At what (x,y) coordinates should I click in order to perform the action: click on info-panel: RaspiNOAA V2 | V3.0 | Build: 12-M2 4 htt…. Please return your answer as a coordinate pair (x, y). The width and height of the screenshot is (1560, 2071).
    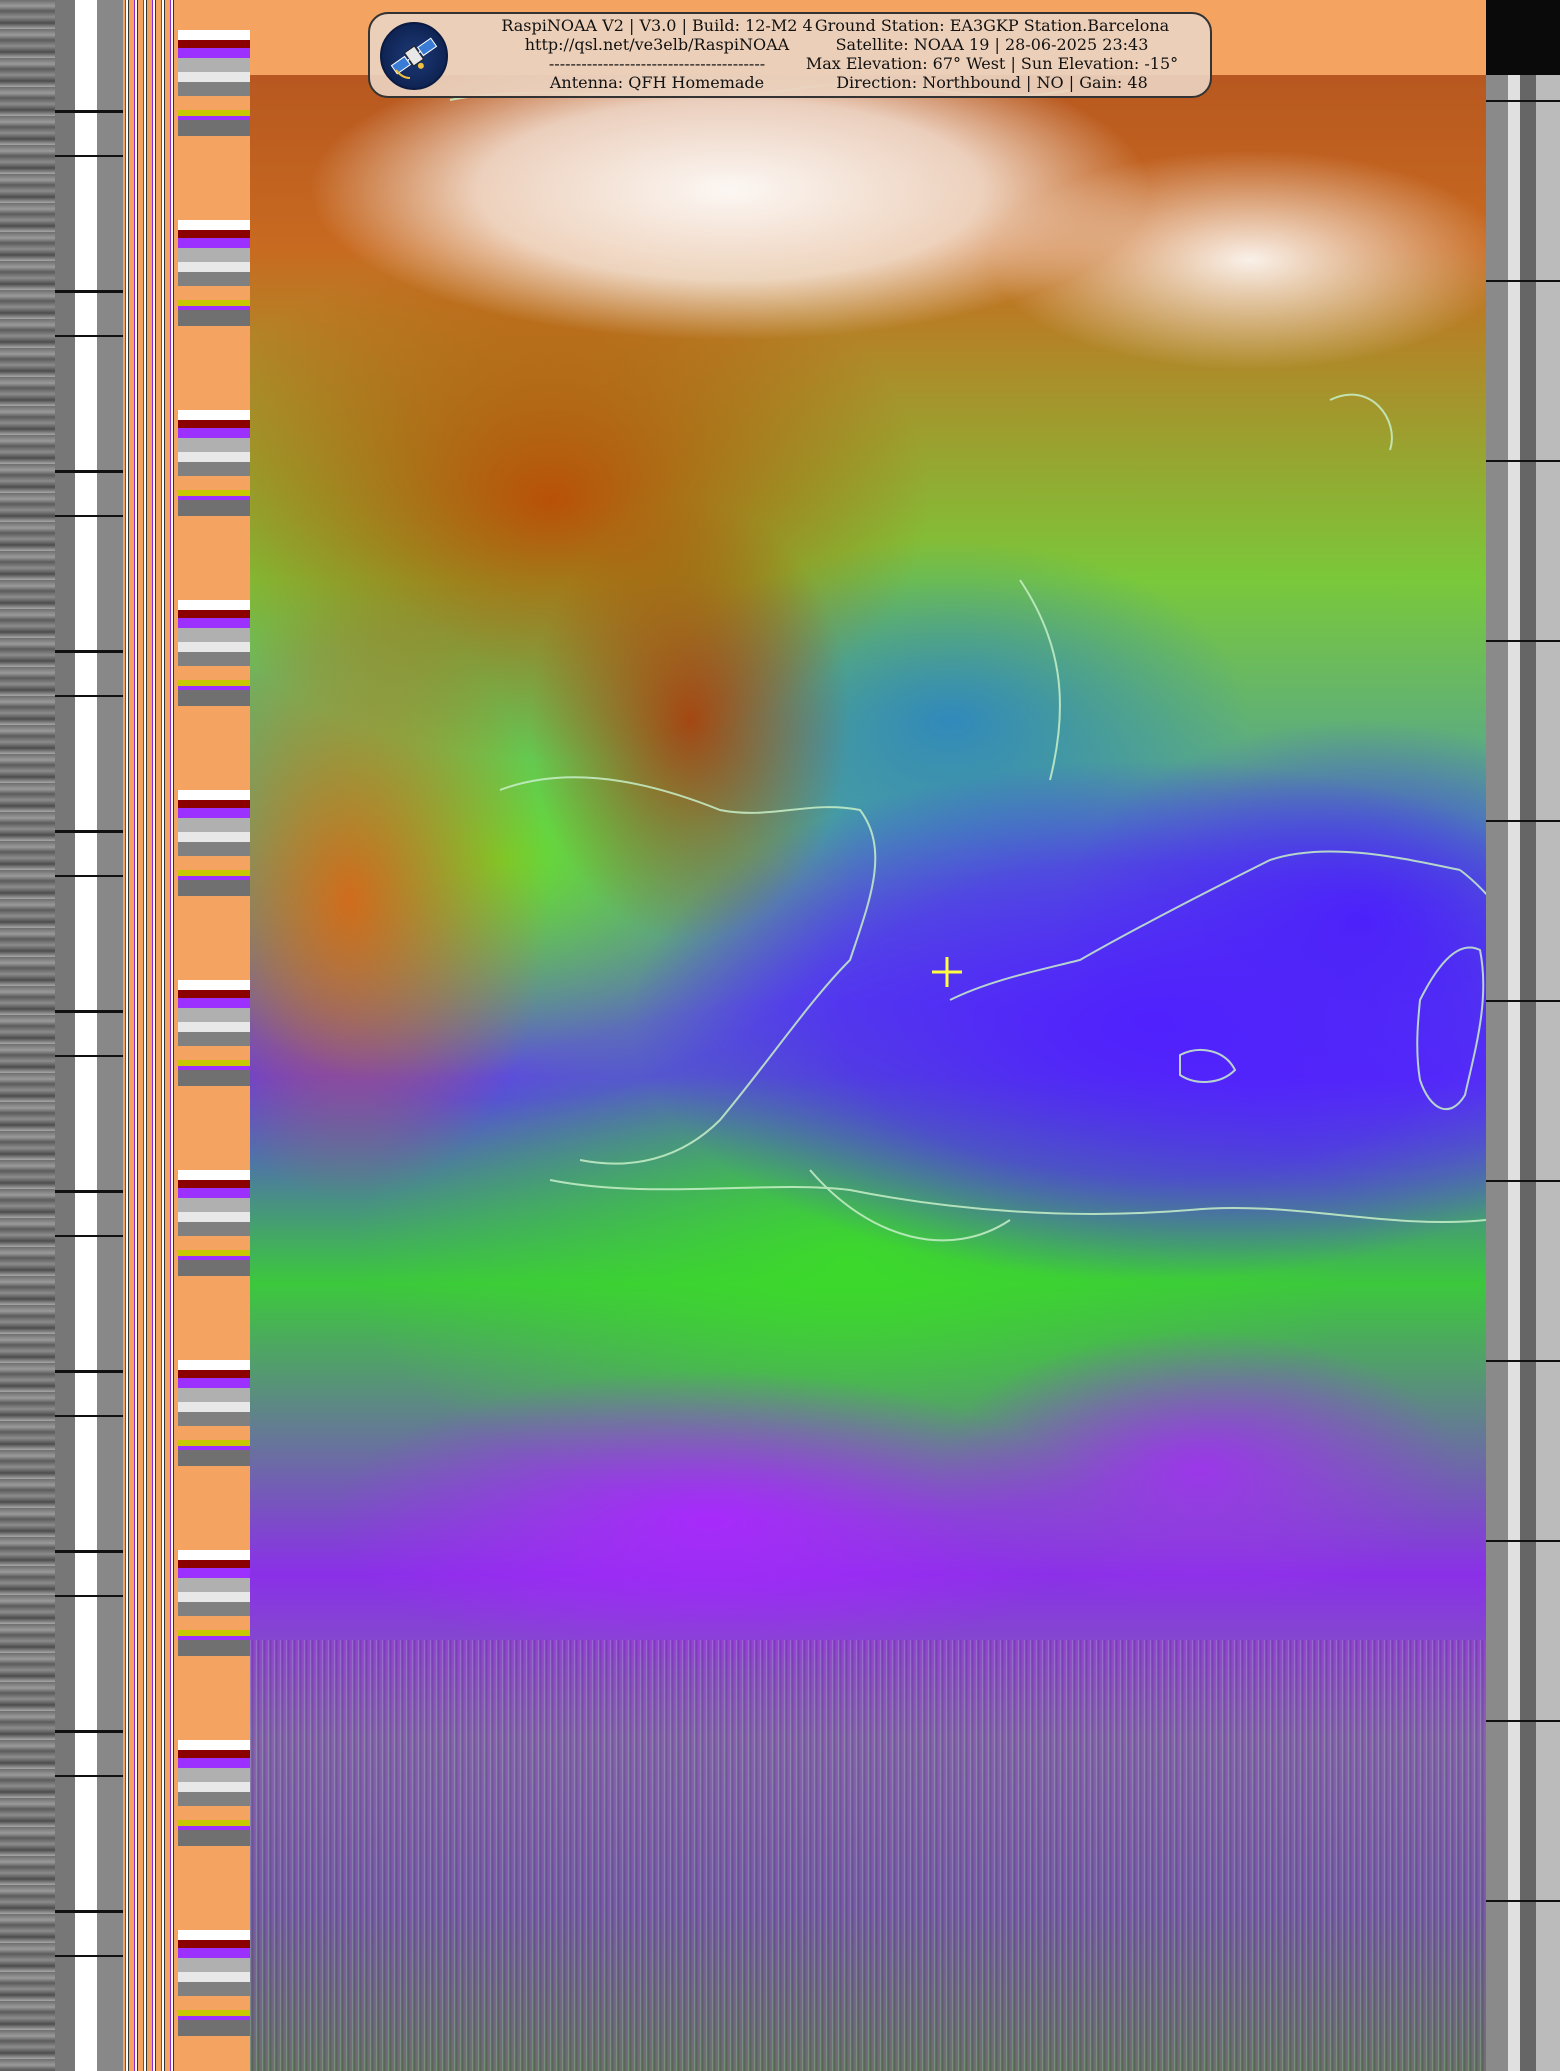
    Looking at the image, I should click on (790, 55).